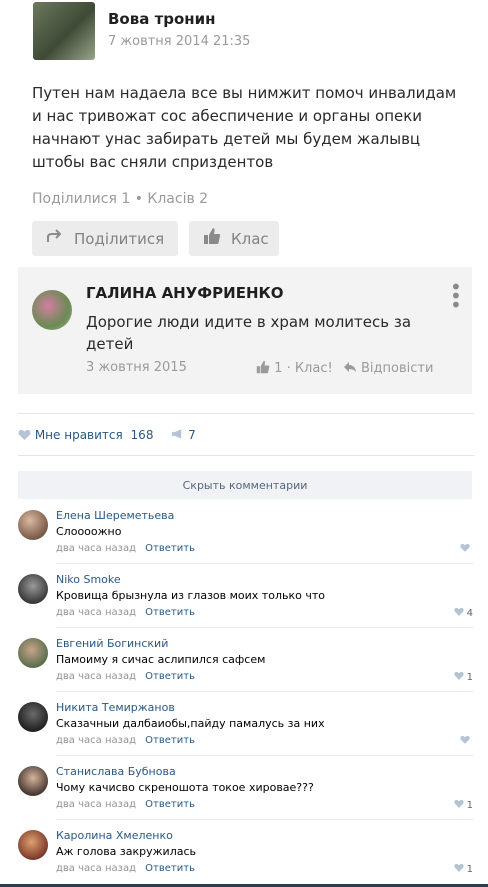 The height and width of the screenshot is (887, 488). What do you see at coordinates (55, 238) in the screenshot?
I see `share-icon` at bounding box center [55, 238].